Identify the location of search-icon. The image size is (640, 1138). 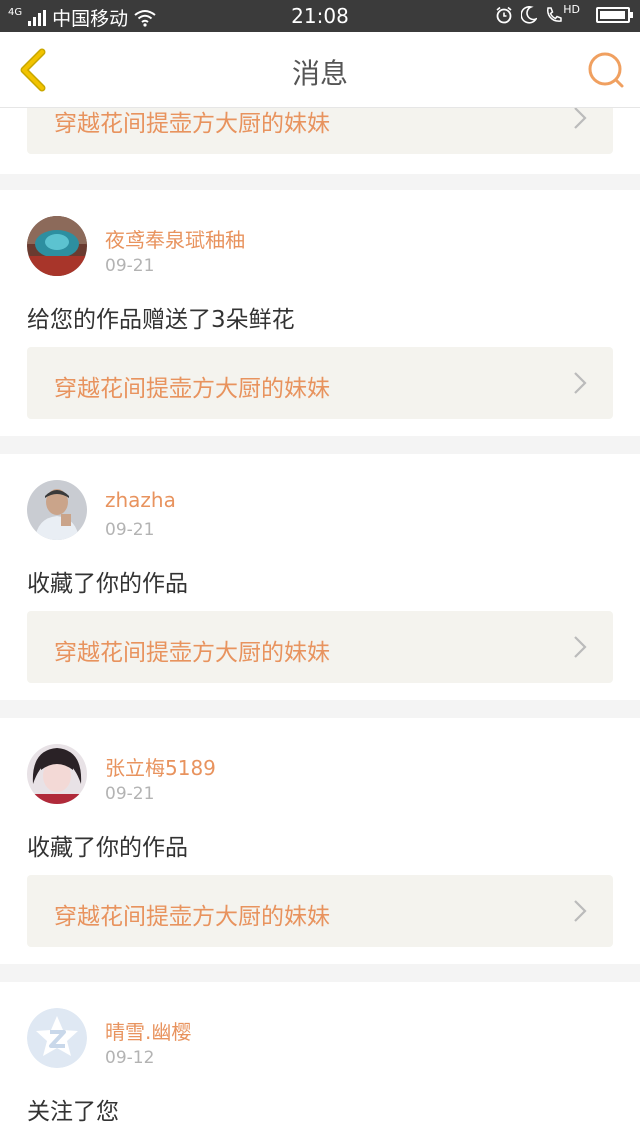
(606, 70).